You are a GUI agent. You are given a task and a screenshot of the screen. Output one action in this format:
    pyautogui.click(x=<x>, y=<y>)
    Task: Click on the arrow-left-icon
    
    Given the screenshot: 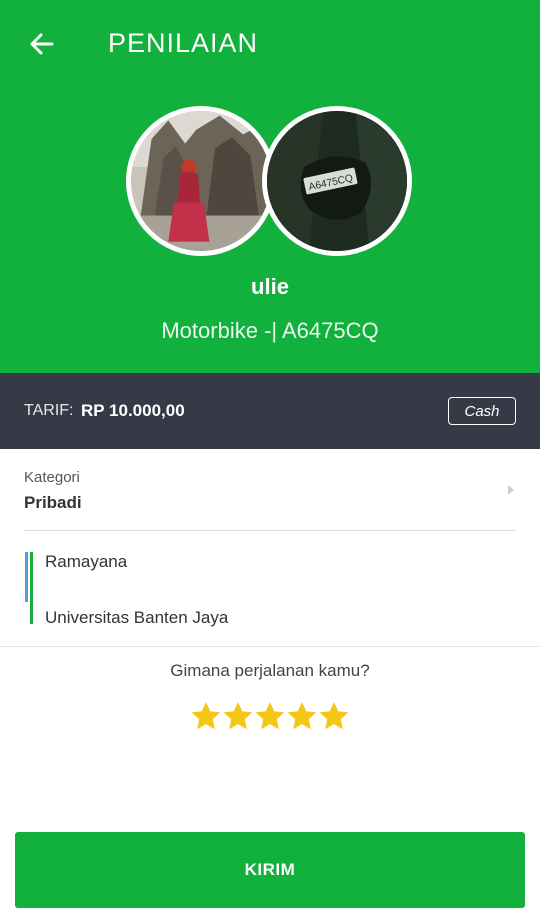 What is the action you would take?
    pyautogui.click(x=42, y=44)
    